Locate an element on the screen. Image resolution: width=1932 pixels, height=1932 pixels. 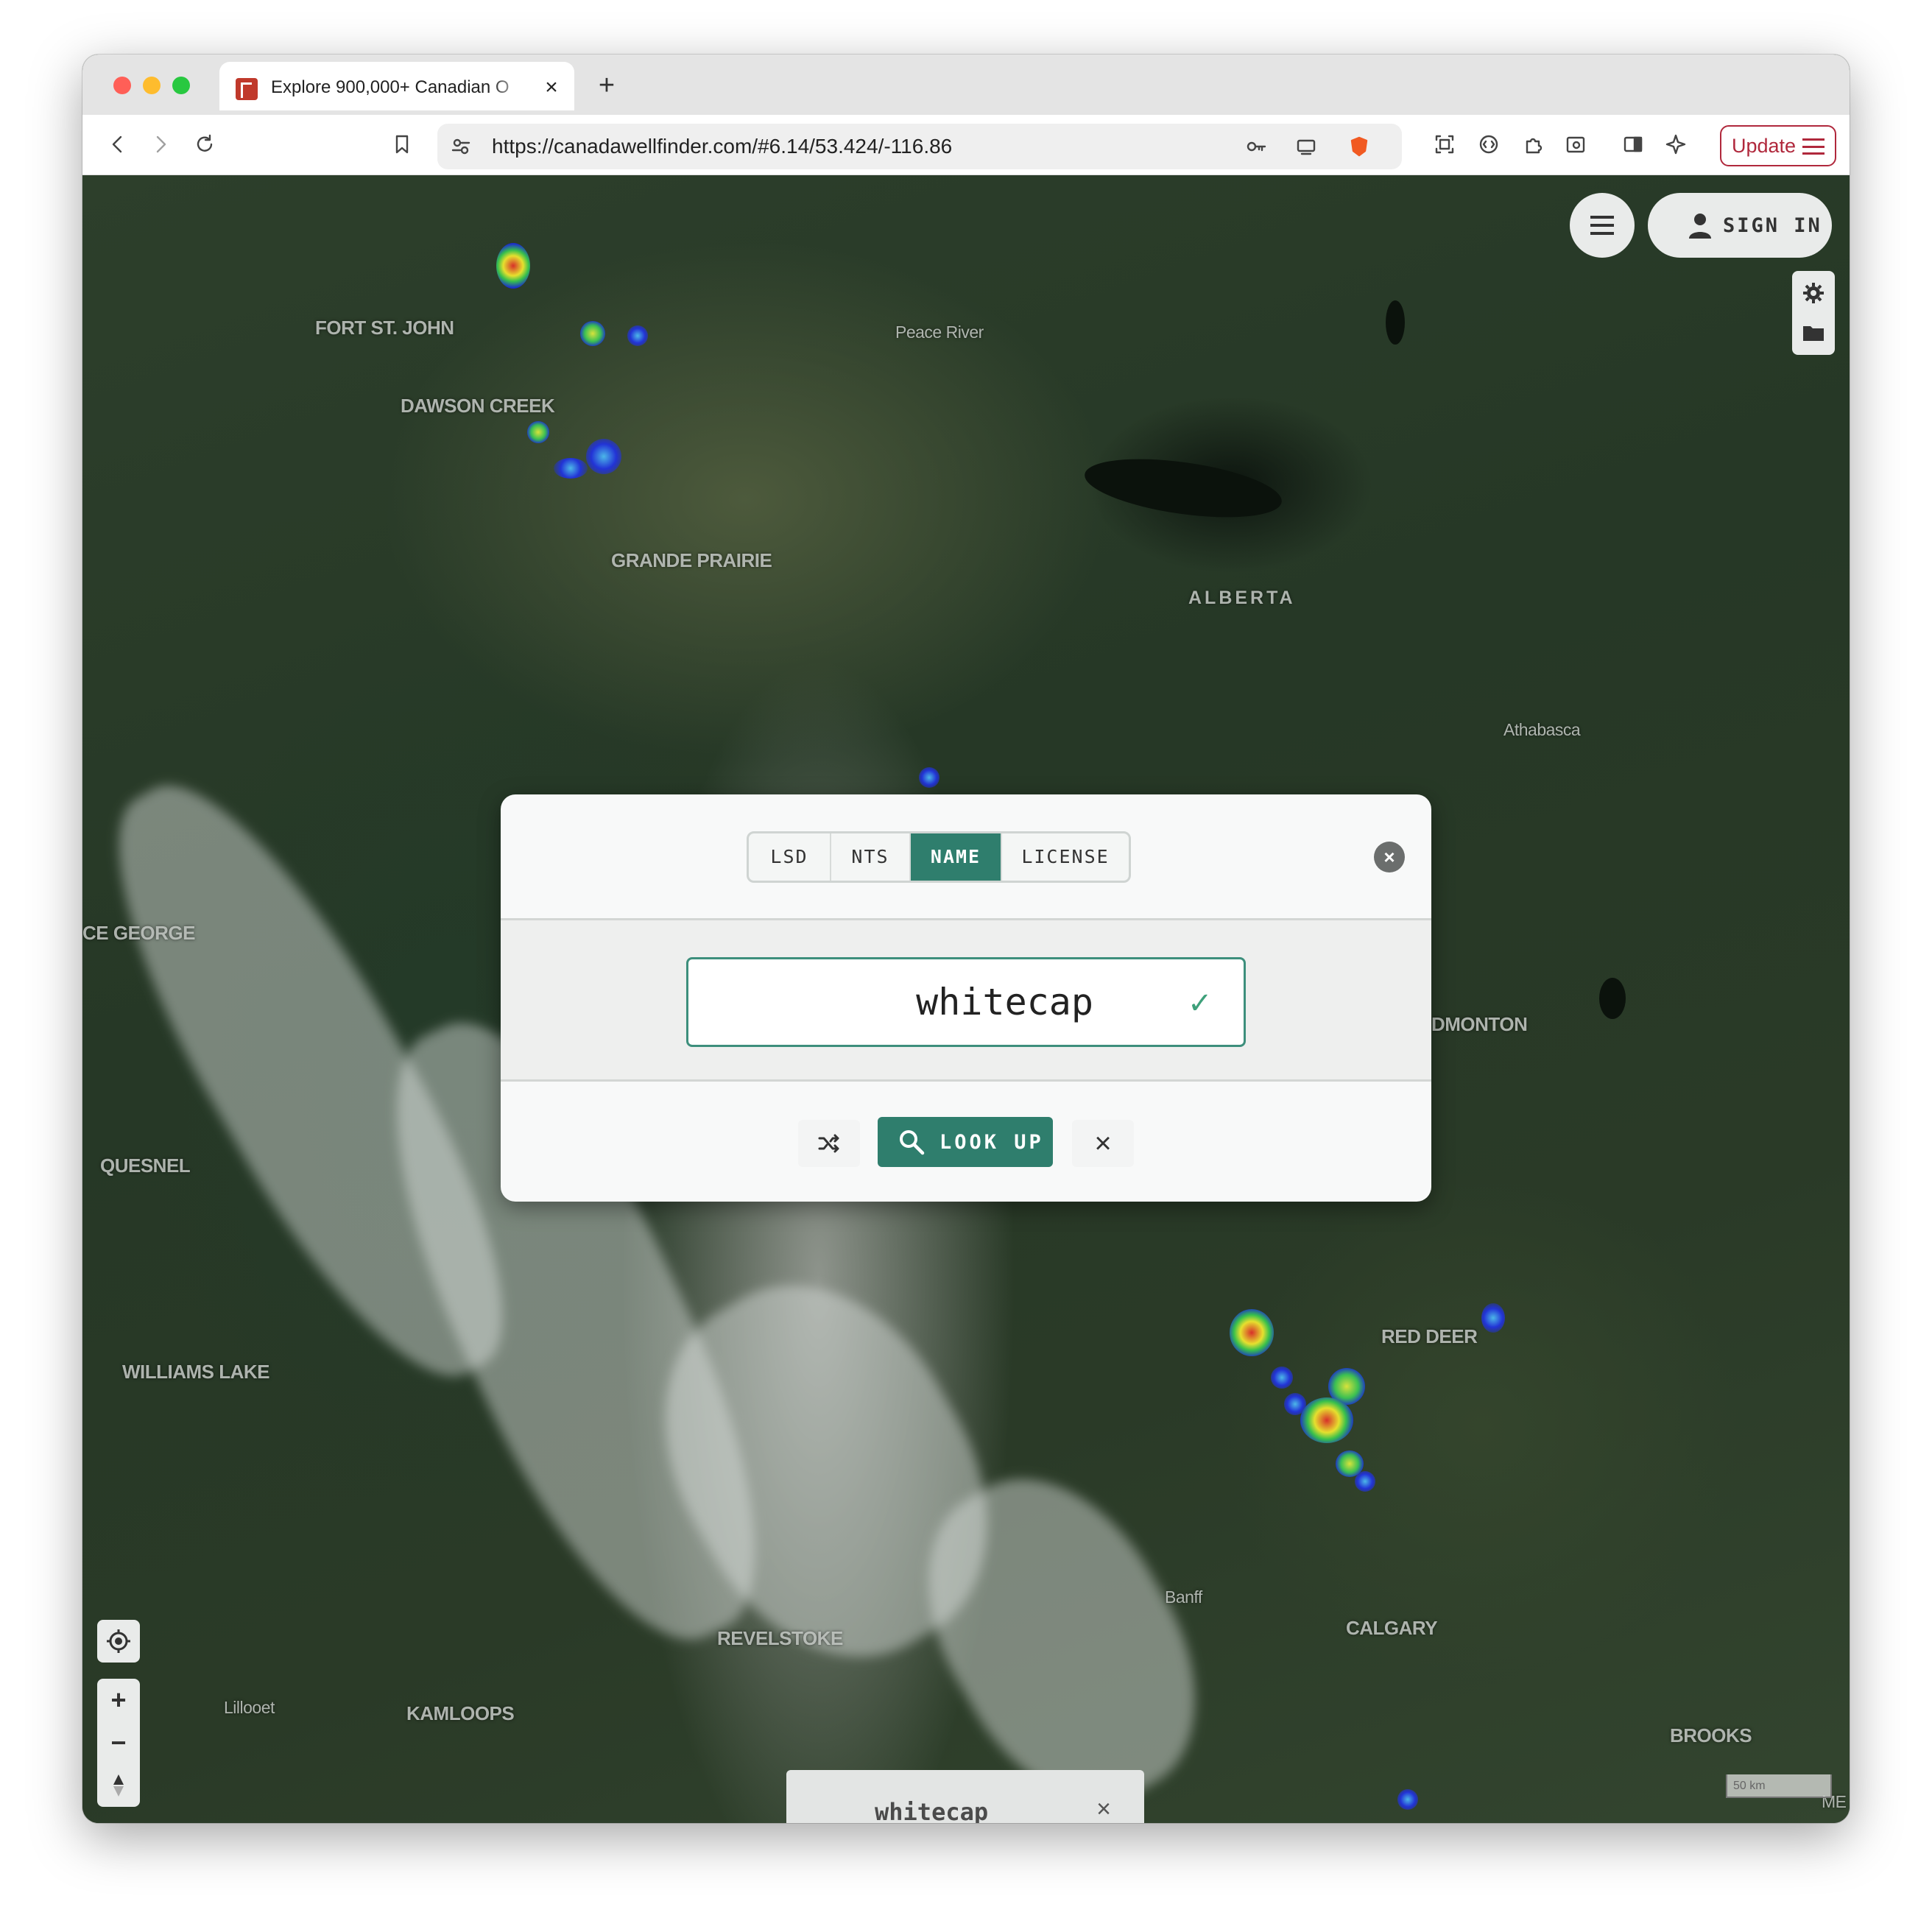
shuffle-icon is located at coordinates (828, 1143).